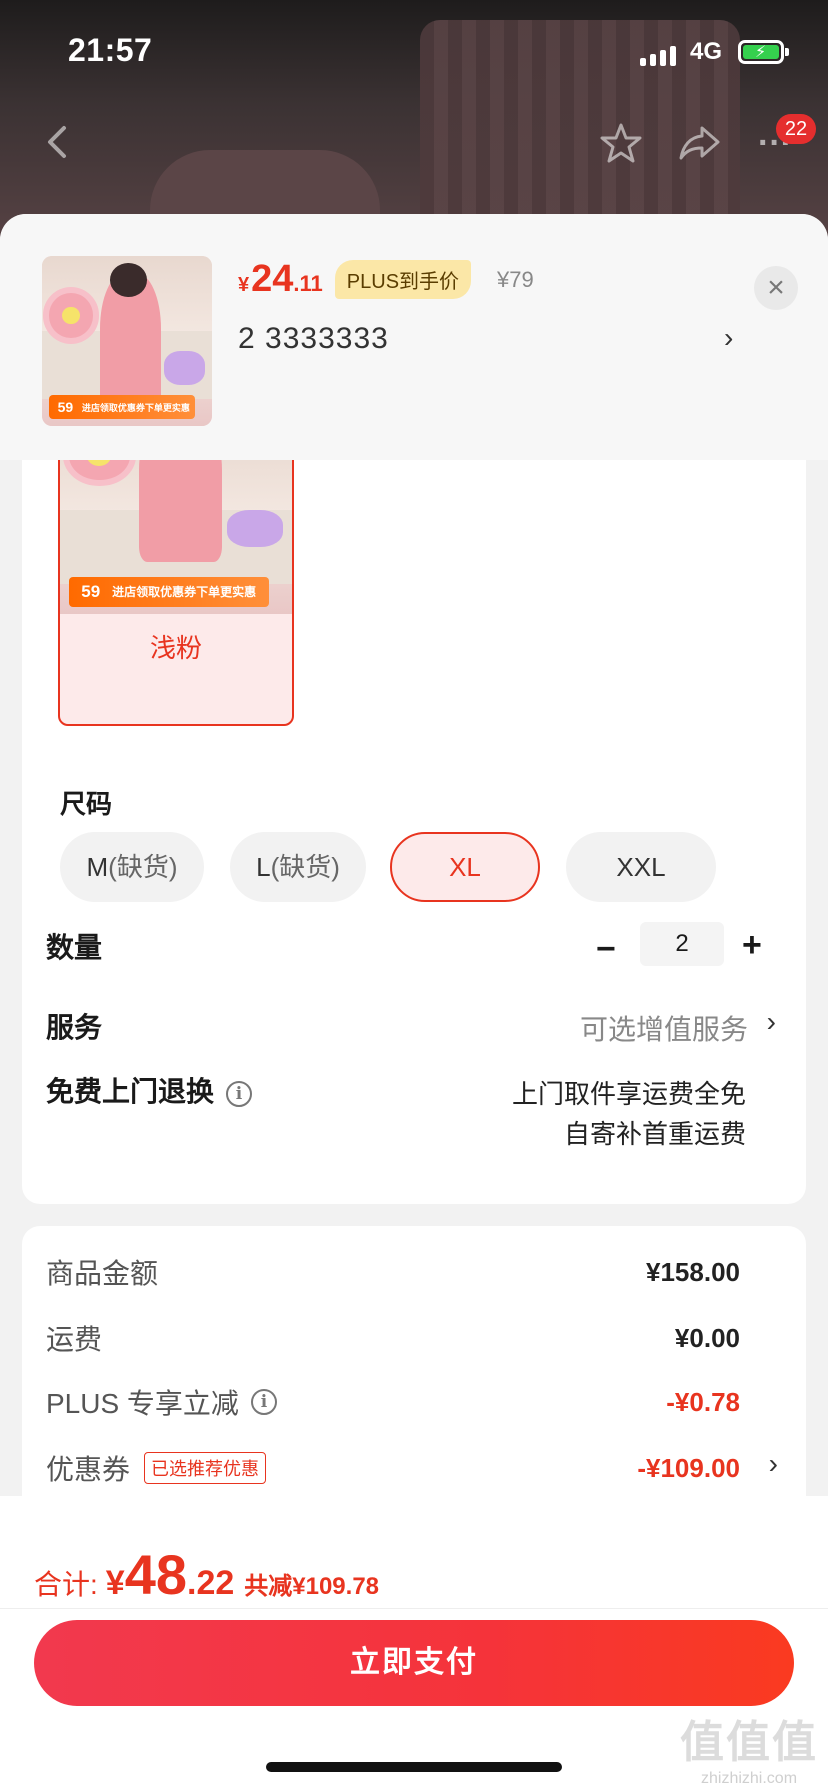  I want to click on promo-tag-text: 进店领取优惠券下单更实惠, so click(135, 407).